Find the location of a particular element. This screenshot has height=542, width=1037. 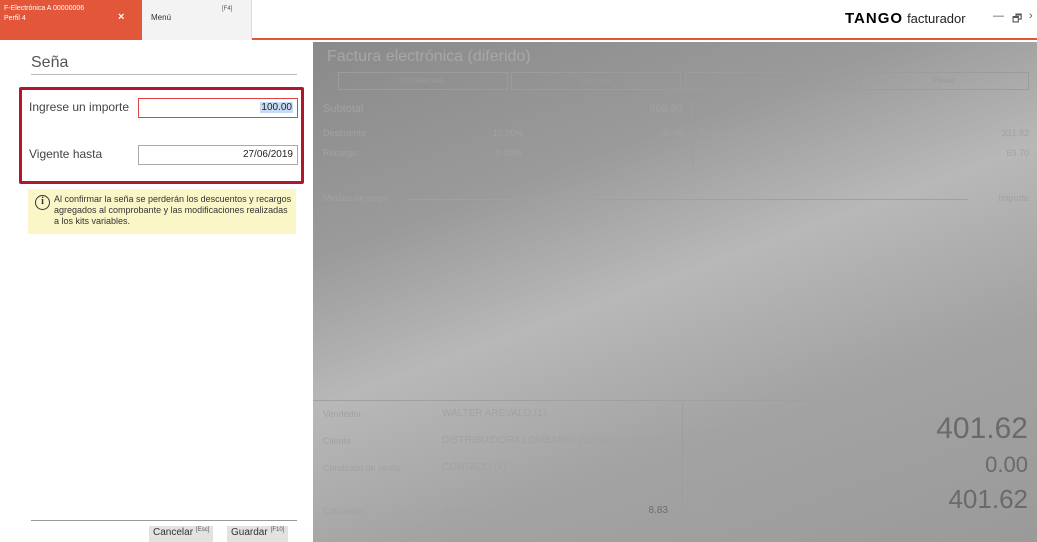

tab-factura-electronica: F-Electrónica A 00000006 Perfil 4 × is located at coordinates (71, 20).